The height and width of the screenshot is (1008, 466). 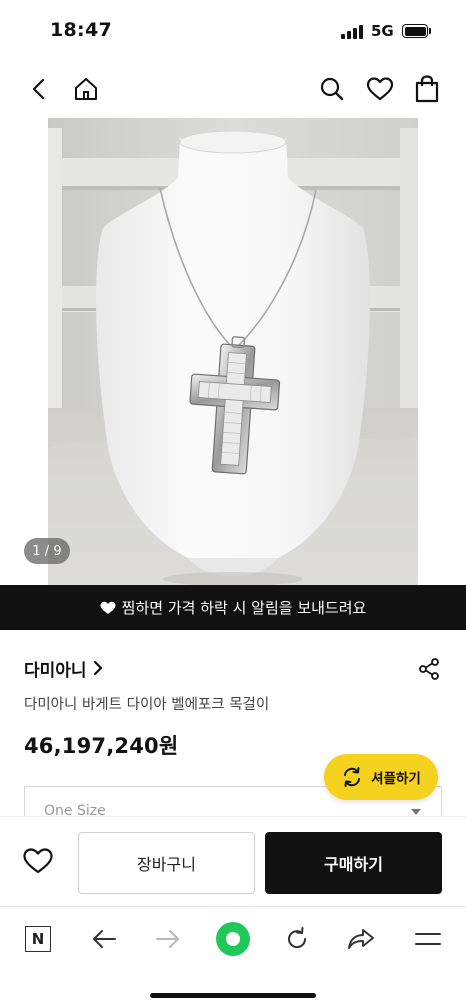 I want to click on naver-home-button: N, so click(x=38, y=939).